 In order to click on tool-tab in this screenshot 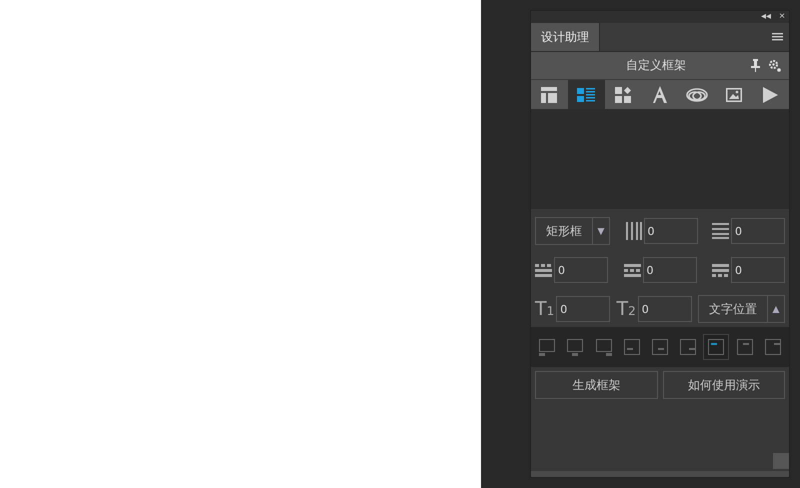, I will do `click(586, 94)`.